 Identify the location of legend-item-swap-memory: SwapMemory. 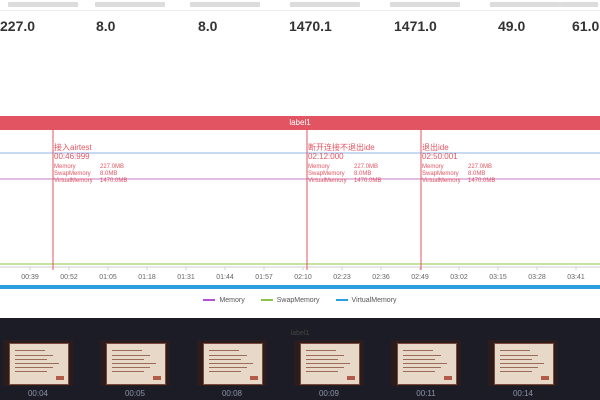
(290, 300).